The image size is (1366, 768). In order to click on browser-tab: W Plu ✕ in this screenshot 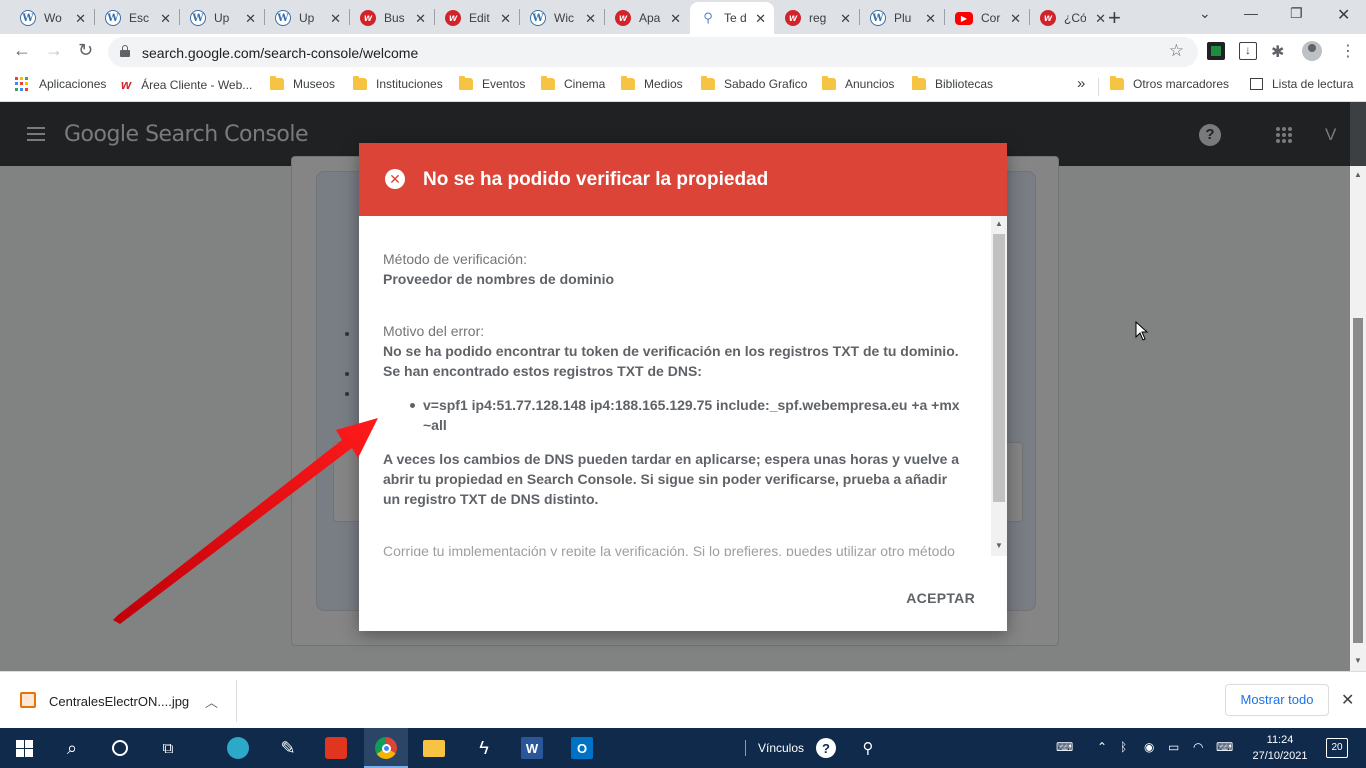, I will do `click(902, 18)`.